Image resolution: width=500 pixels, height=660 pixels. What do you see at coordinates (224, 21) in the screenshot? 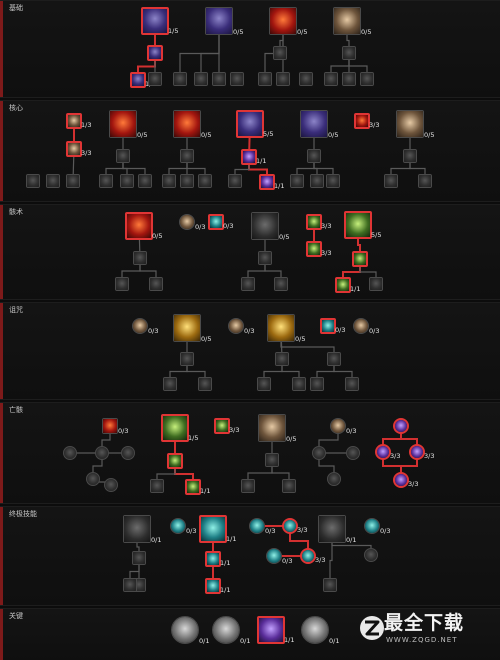
I see `skill-node-b2: 0/5` at bounding box center [224, 21].